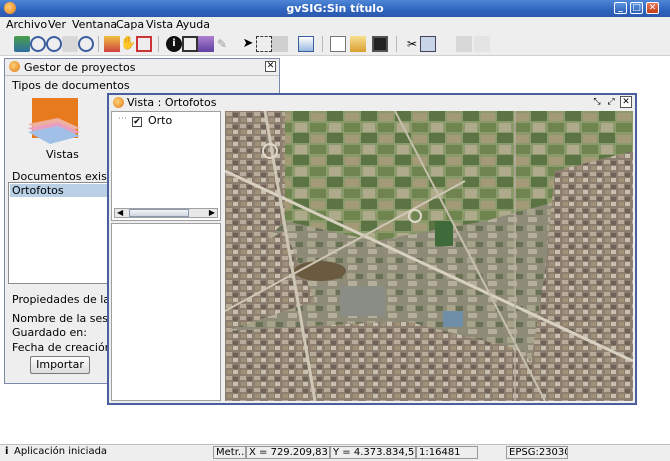 The height and width of the screenshot is (461, 670). Describe the element at coordinates (190, 44) in the screenshot. I see `measure-icon` at that location.